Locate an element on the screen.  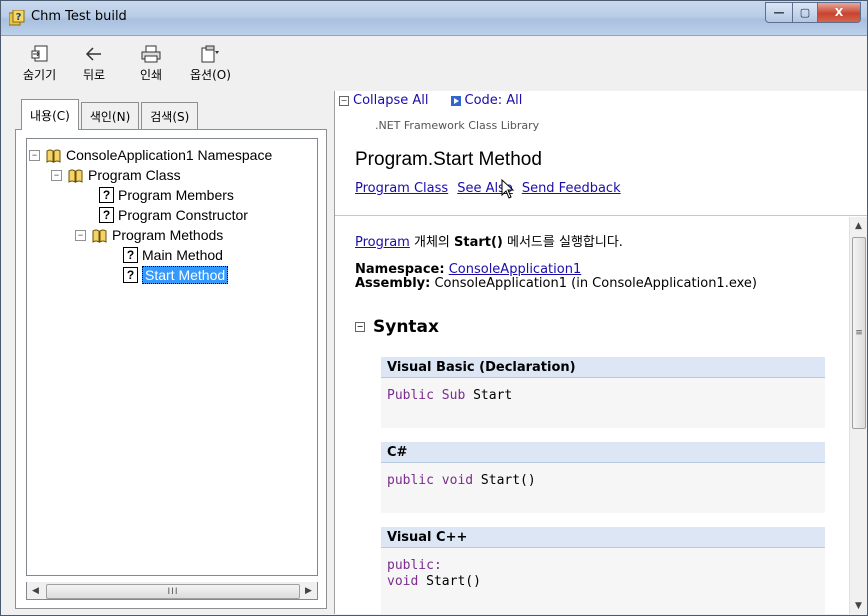
code-keyword: public: is located at coordinates (414, 565).